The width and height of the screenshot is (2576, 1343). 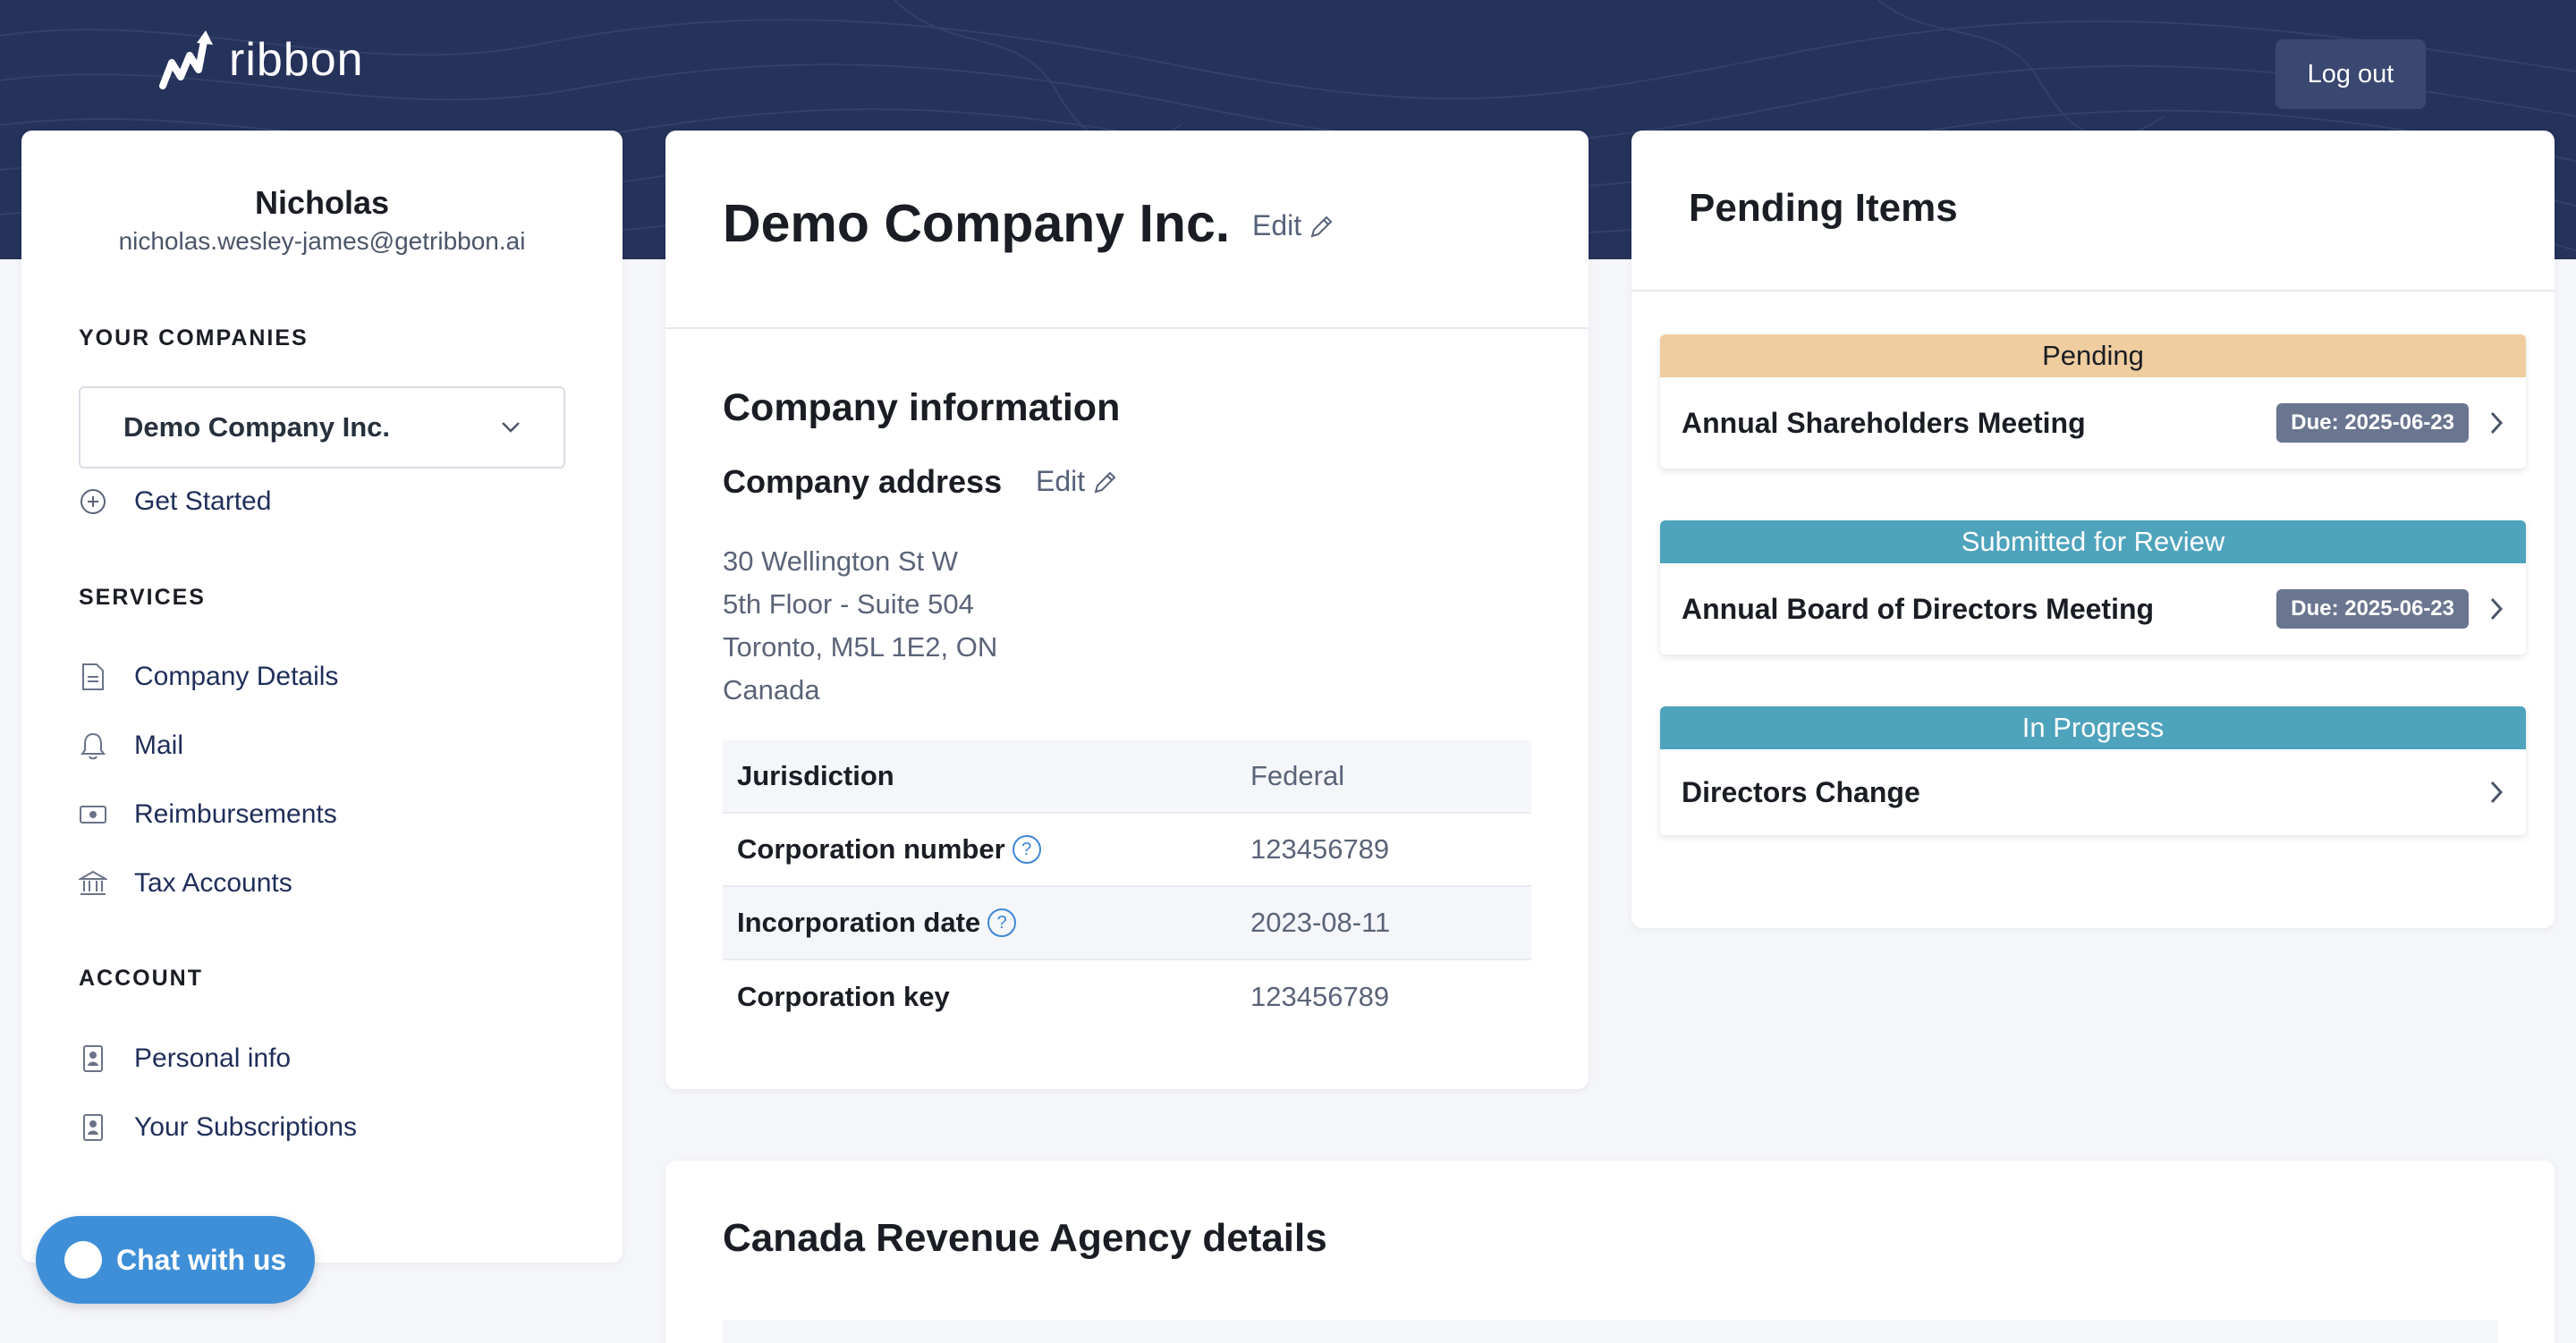 What do you see at coordinates (2093, 727) in the screenshot?
I see `status-banner: In Progress` at bounding box center [2093, 727].